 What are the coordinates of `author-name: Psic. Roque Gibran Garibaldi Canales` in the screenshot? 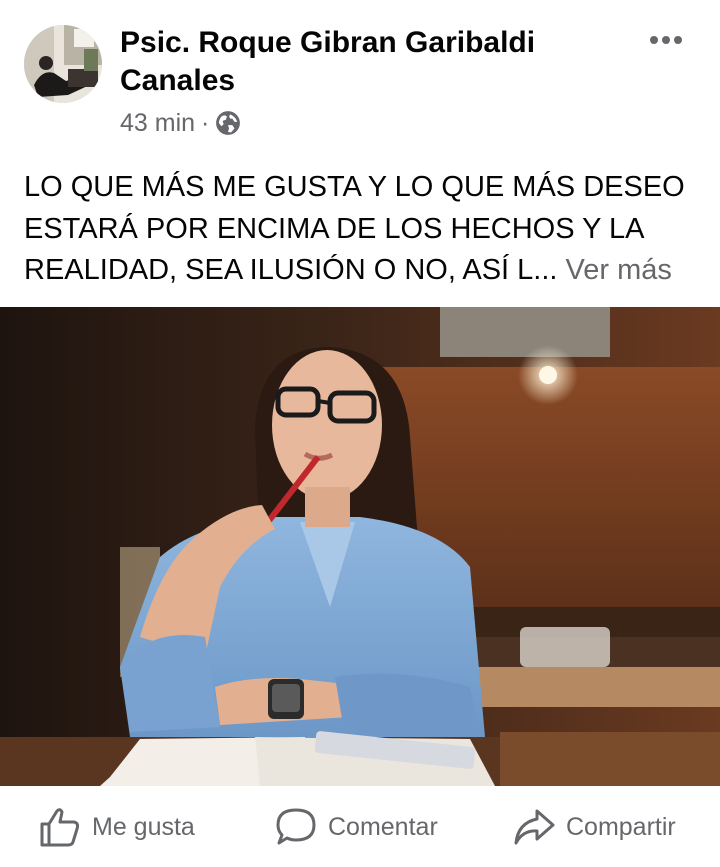 It's located at (355, 62).